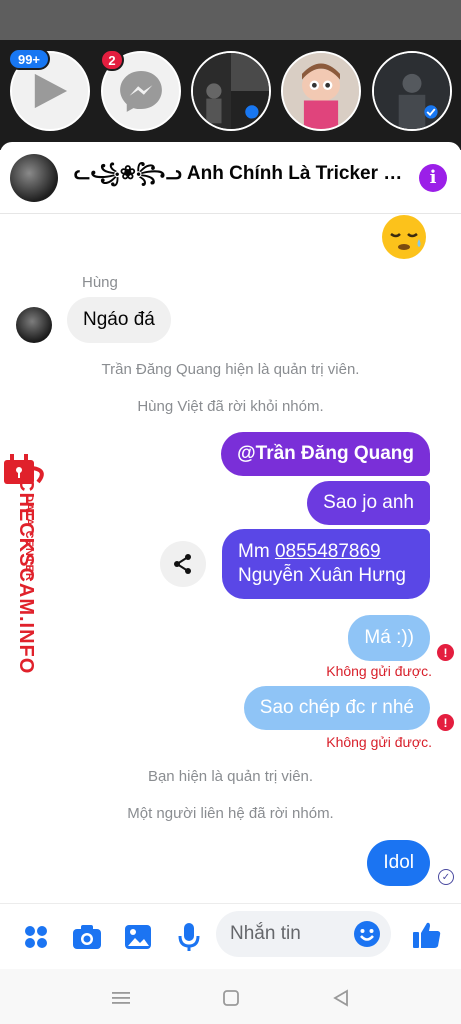  I want to click on system-message: Một người liên hệ đã rời nhóm., so click(230, 813).